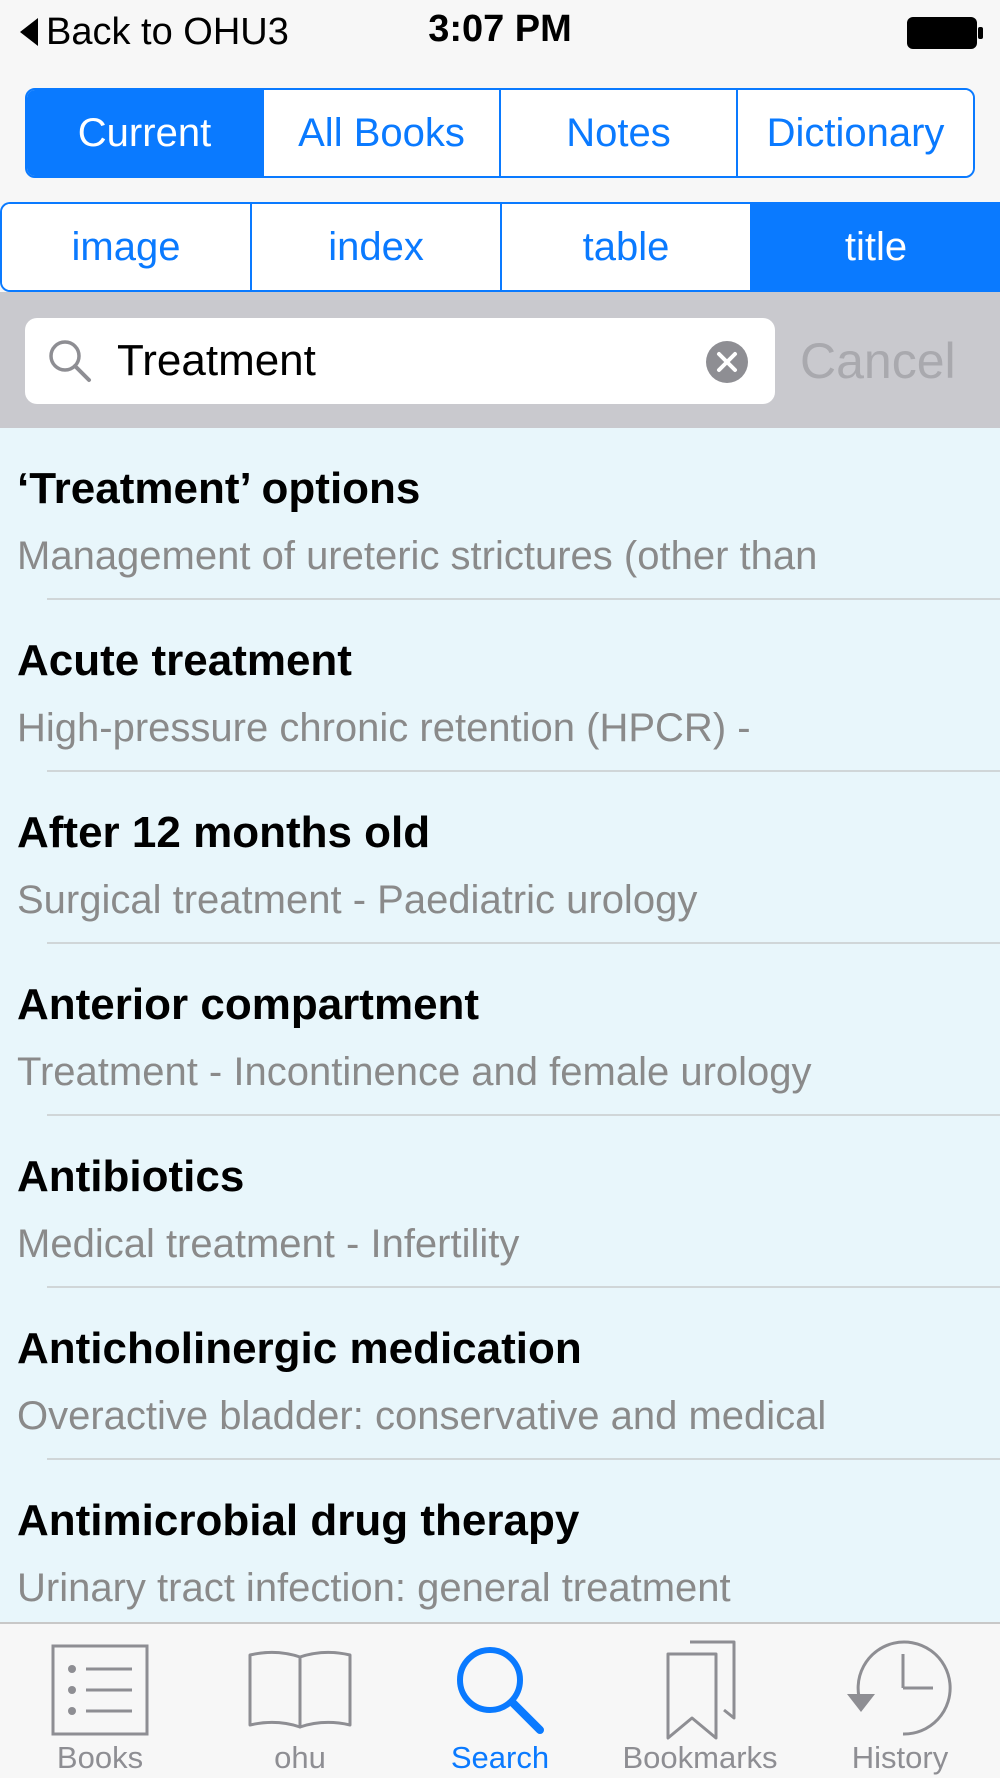  Describe the element at coordinates (500, 1757) in the screenshot. I see `tab-label: Search` at that location.